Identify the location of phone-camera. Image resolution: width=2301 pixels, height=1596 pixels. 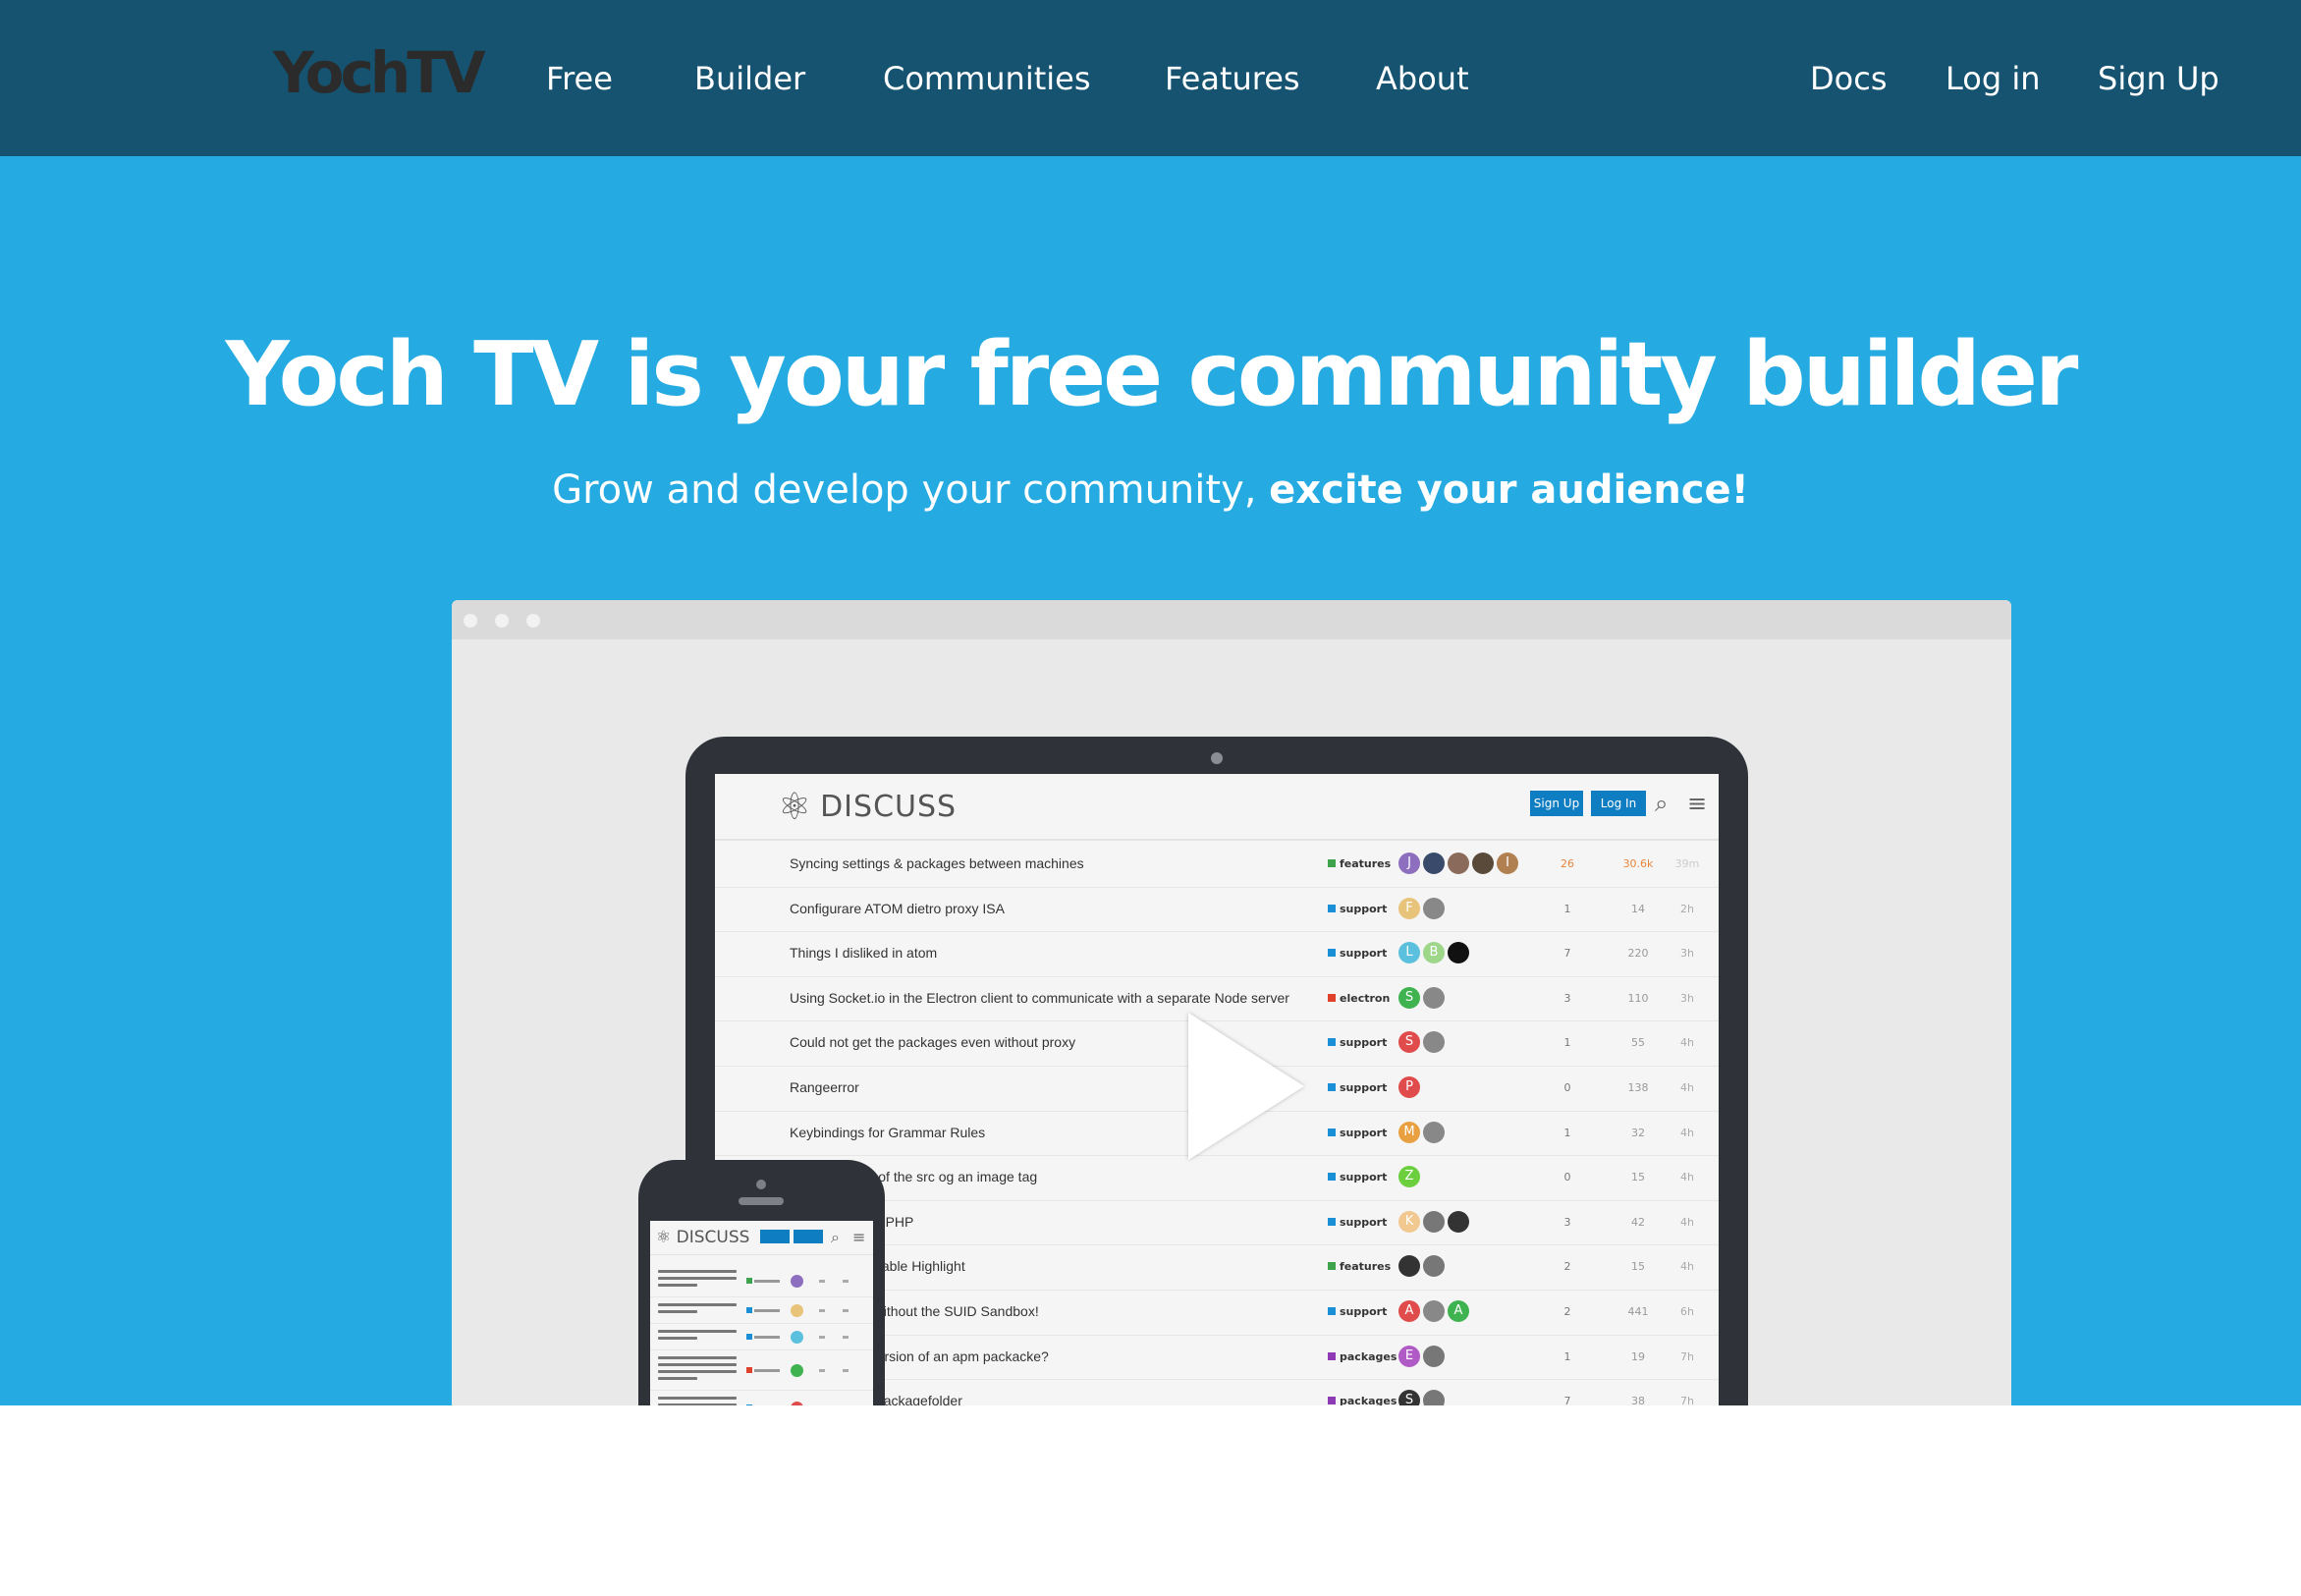
(761, 1185).